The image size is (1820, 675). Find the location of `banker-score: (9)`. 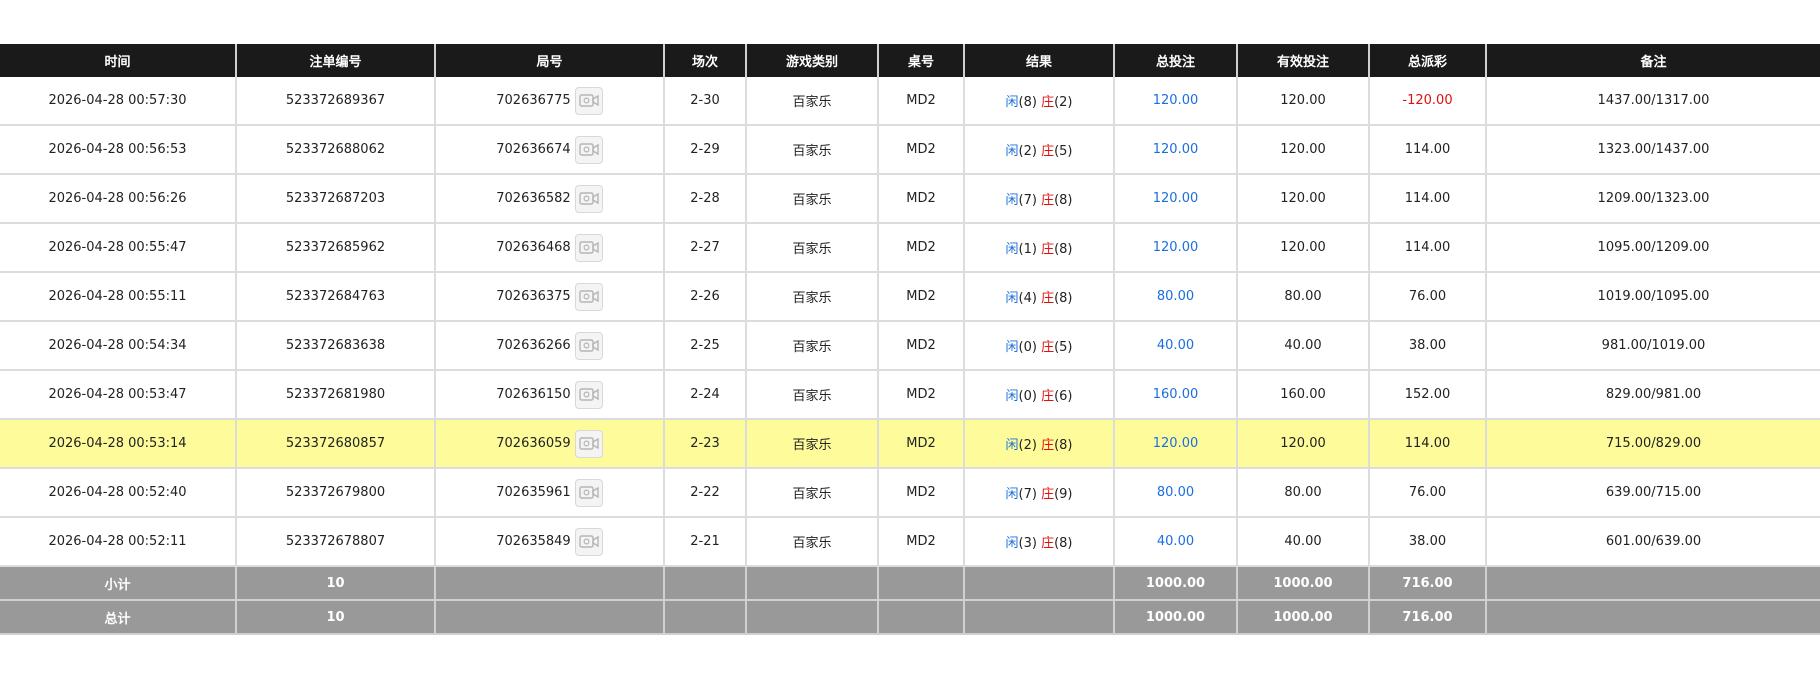

banker-score: (9) is located at coordinates (1063, 494).